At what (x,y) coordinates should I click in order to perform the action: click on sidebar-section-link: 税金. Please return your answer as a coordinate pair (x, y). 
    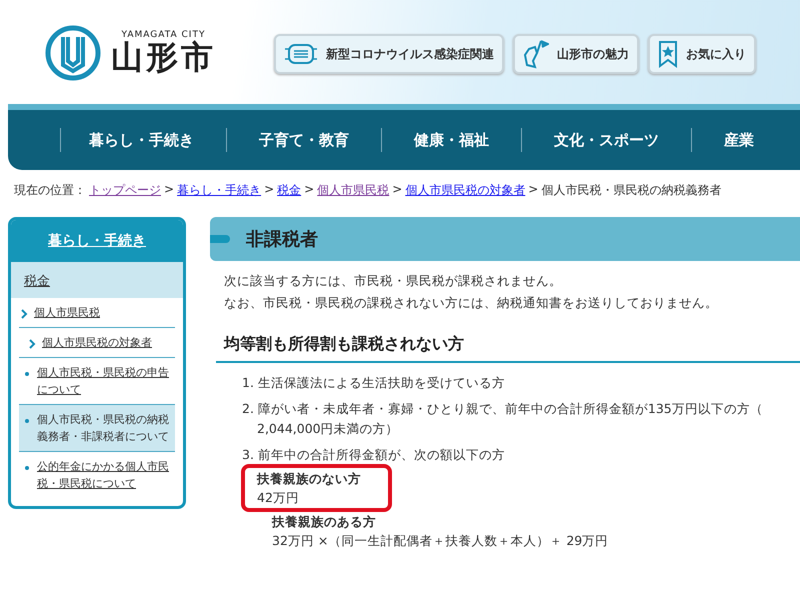
    Looking at the image, I should click on (37, 281).